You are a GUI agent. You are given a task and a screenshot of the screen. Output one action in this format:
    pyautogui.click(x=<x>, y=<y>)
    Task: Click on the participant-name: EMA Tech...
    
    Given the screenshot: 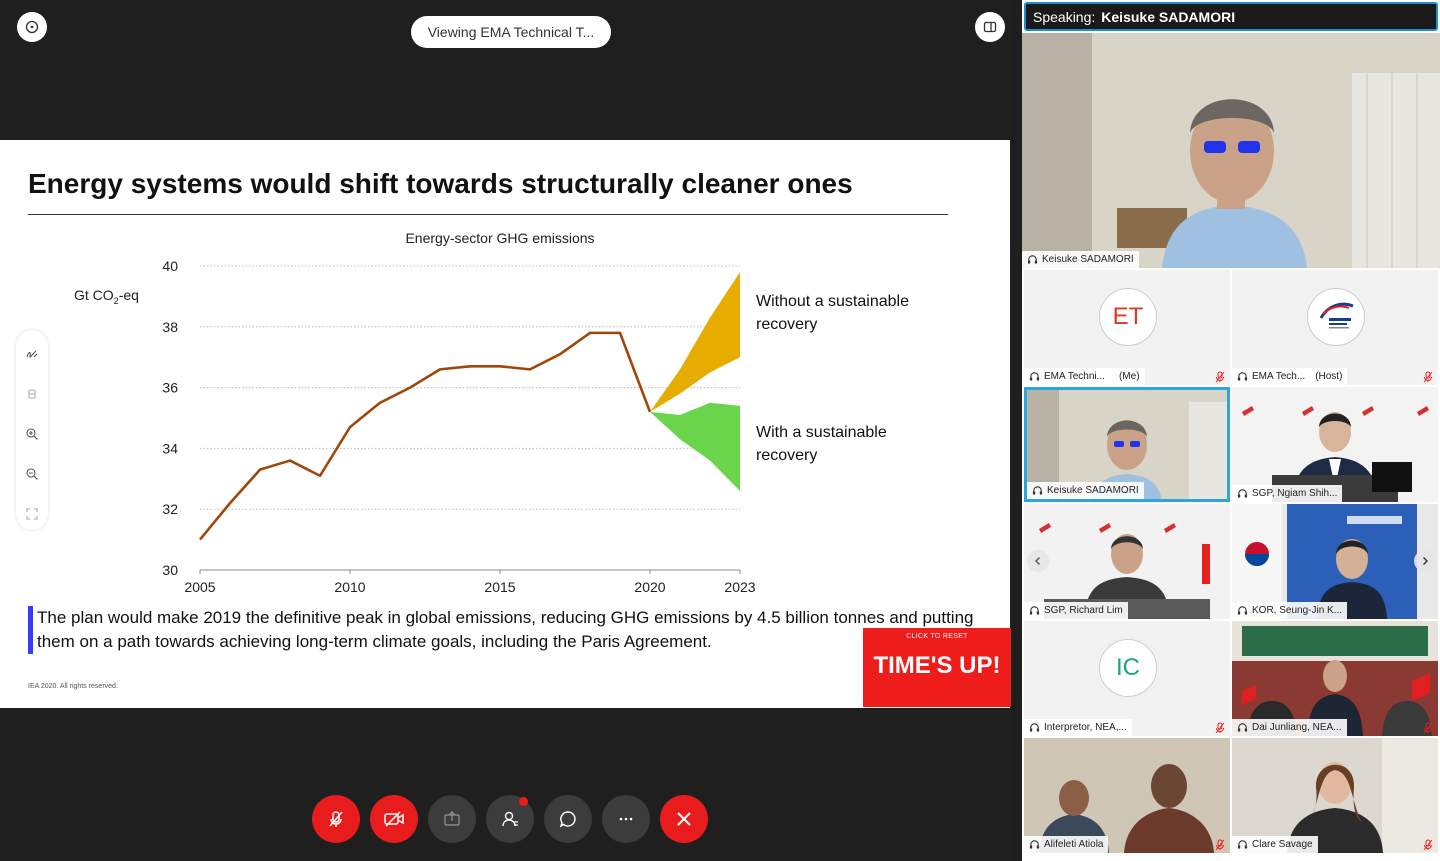 What is the action you would take?
    pyautogui.click(x=1279, y=376)
    